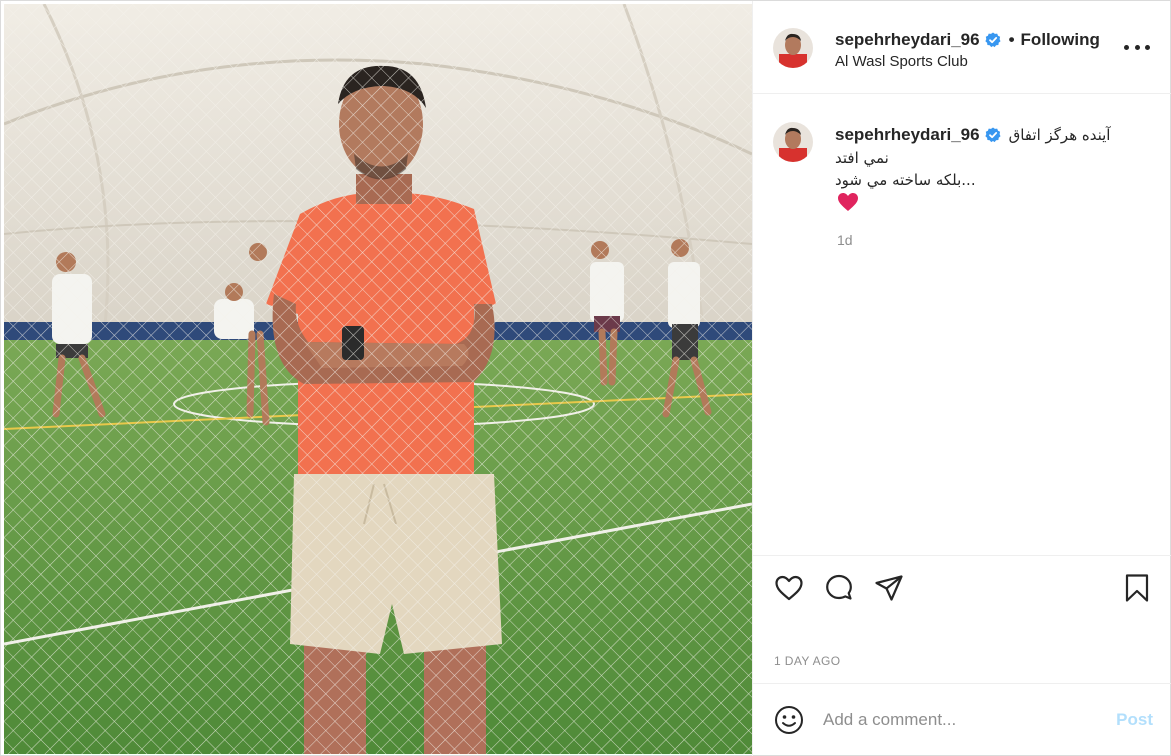  Describe the element at coordinates (1059, 135) in the screenshot. I see `caption-text-line1: آینده هرگز اتفاق` at that location.